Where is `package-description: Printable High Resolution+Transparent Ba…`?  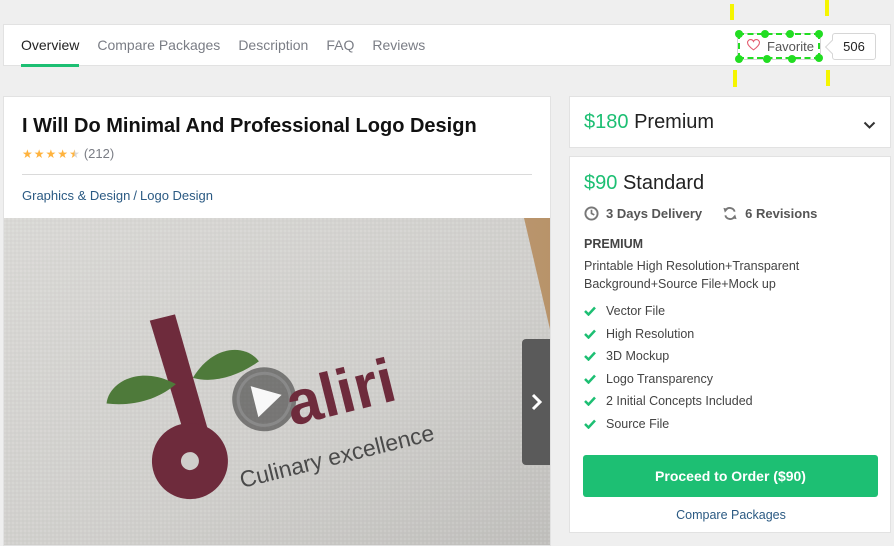 package-description: Printable High Resolution+Transparent Ba… is located at coordinates (692, 275).